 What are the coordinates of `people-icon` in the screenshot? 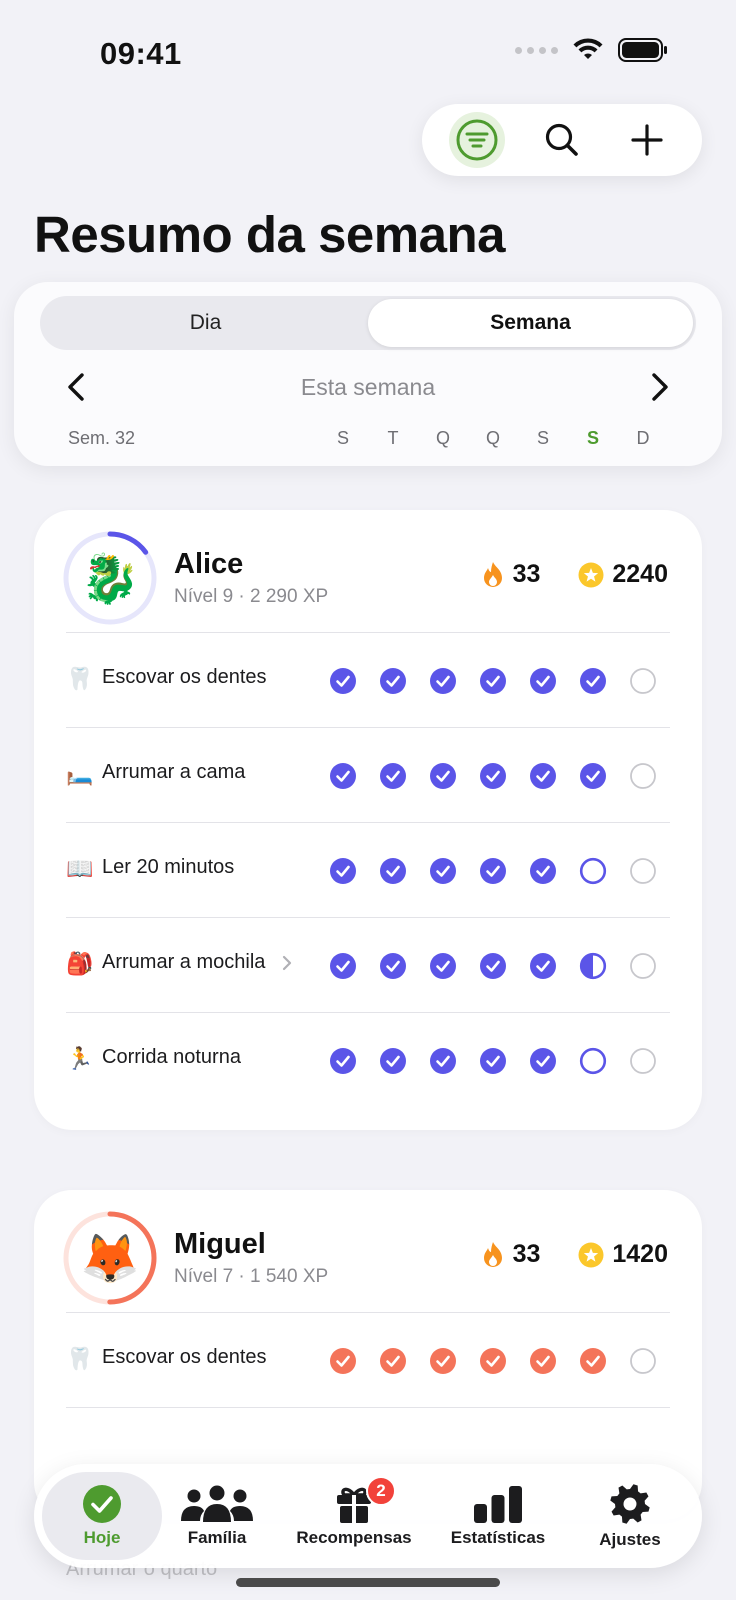 It's located at (217, 1503).